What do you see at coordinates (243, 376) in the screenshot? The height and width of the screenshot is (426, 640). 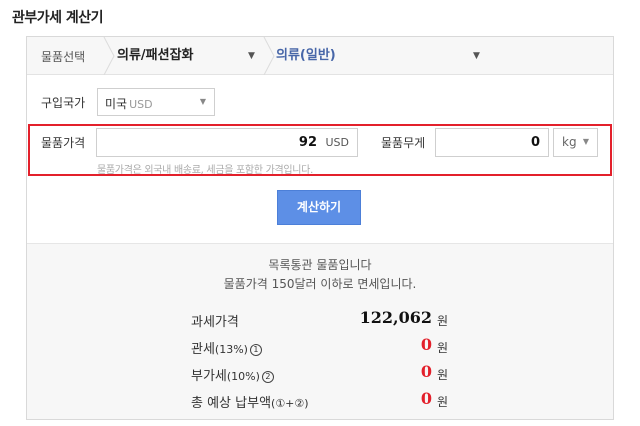 I see `result-rate: (10%)` at bounding box center [243, 376].